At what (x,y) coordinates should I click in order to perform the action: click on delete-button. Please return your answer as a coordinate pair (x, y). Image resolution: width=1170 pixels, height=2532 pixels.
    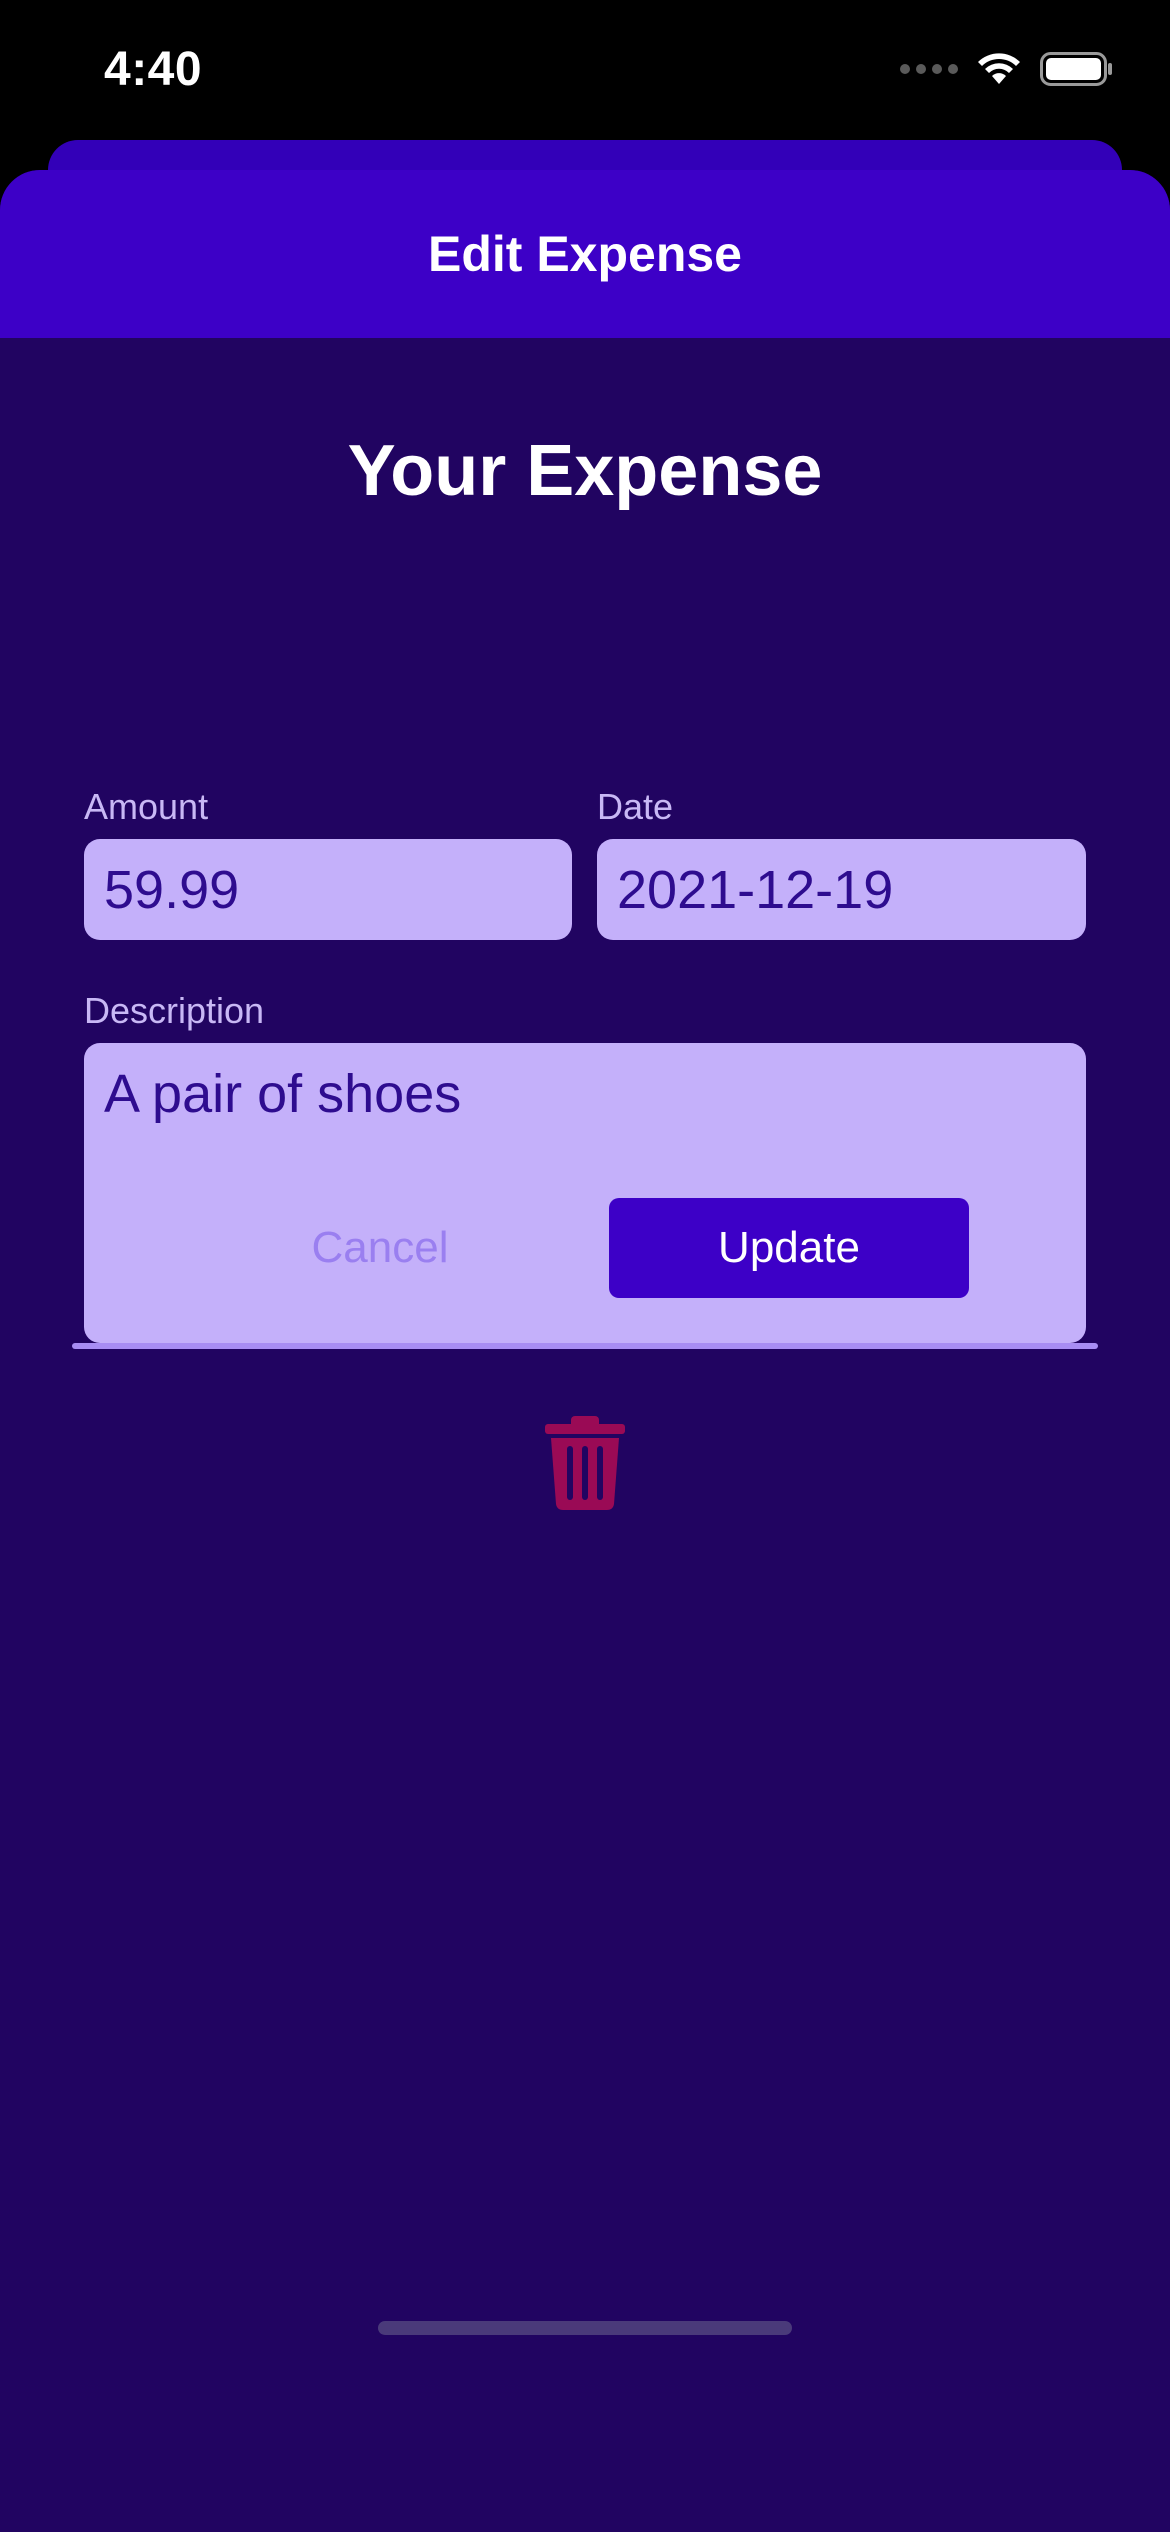
    Looking at the image, I should click on (585, 1463).